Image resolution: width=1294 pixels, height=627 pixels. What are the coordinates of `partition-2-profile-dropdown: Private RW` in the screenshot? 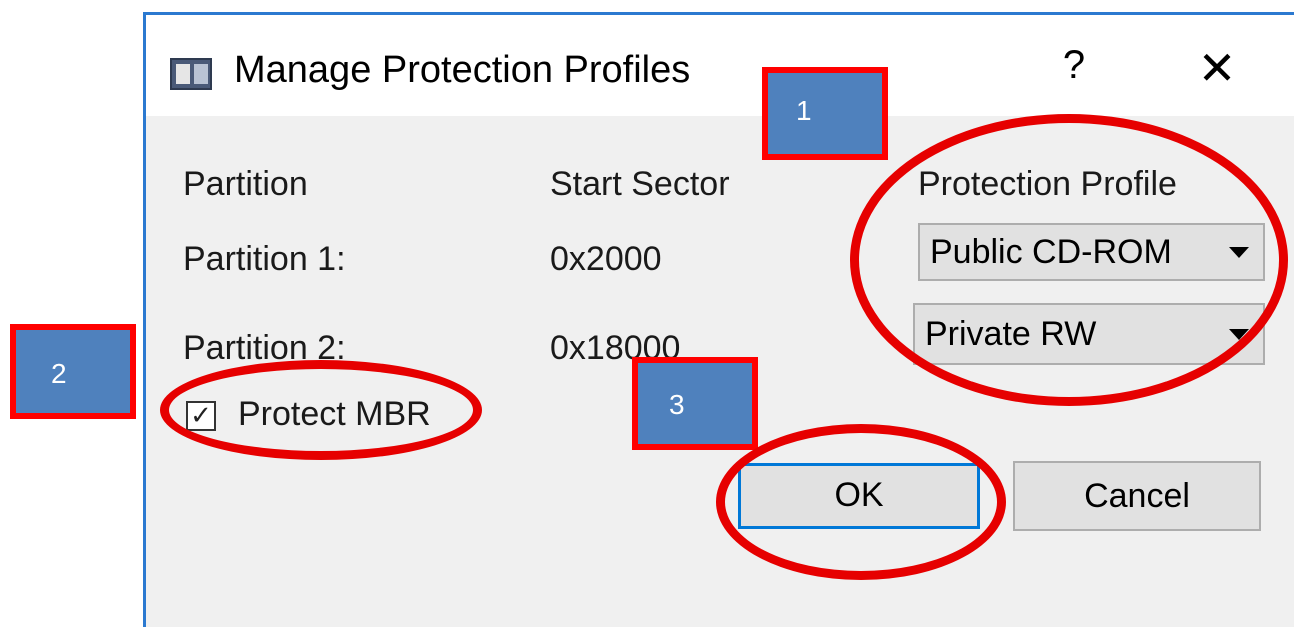 It's located at (1089, 334).